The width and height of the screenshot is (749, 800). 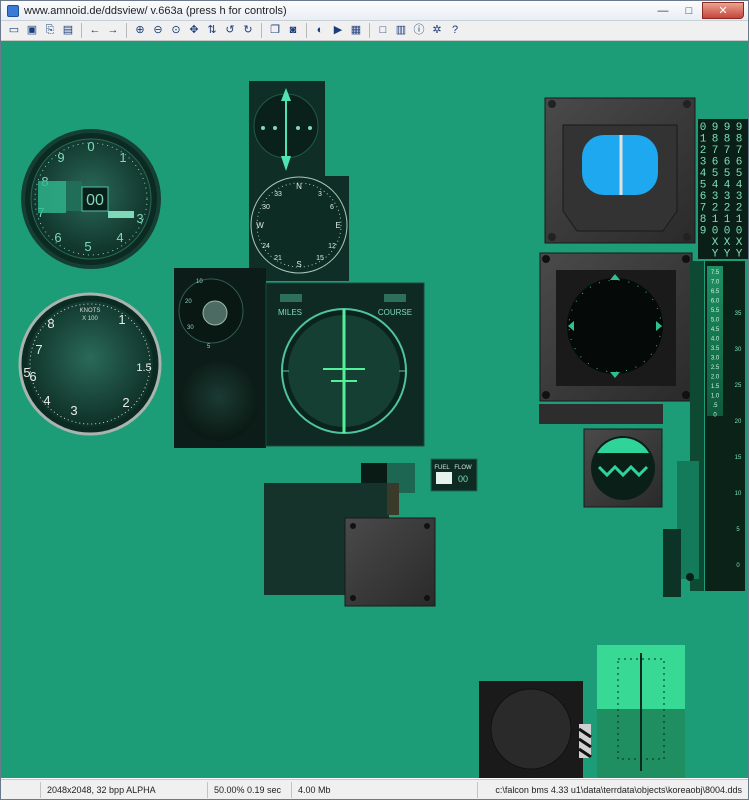 I want to click on status-size: 4.00 Mb, so click(x=385, y=789).